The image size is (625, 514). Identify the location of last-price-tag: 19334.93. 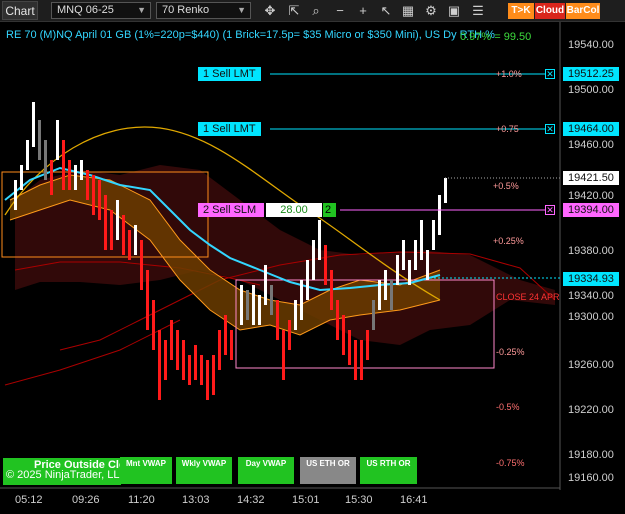
(591, 279).